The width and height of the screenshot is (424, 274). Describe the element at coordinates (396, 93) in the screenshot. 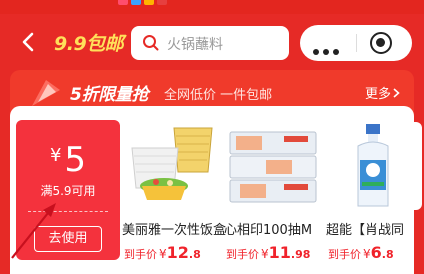

I see `chevron-right-icon` at that location.